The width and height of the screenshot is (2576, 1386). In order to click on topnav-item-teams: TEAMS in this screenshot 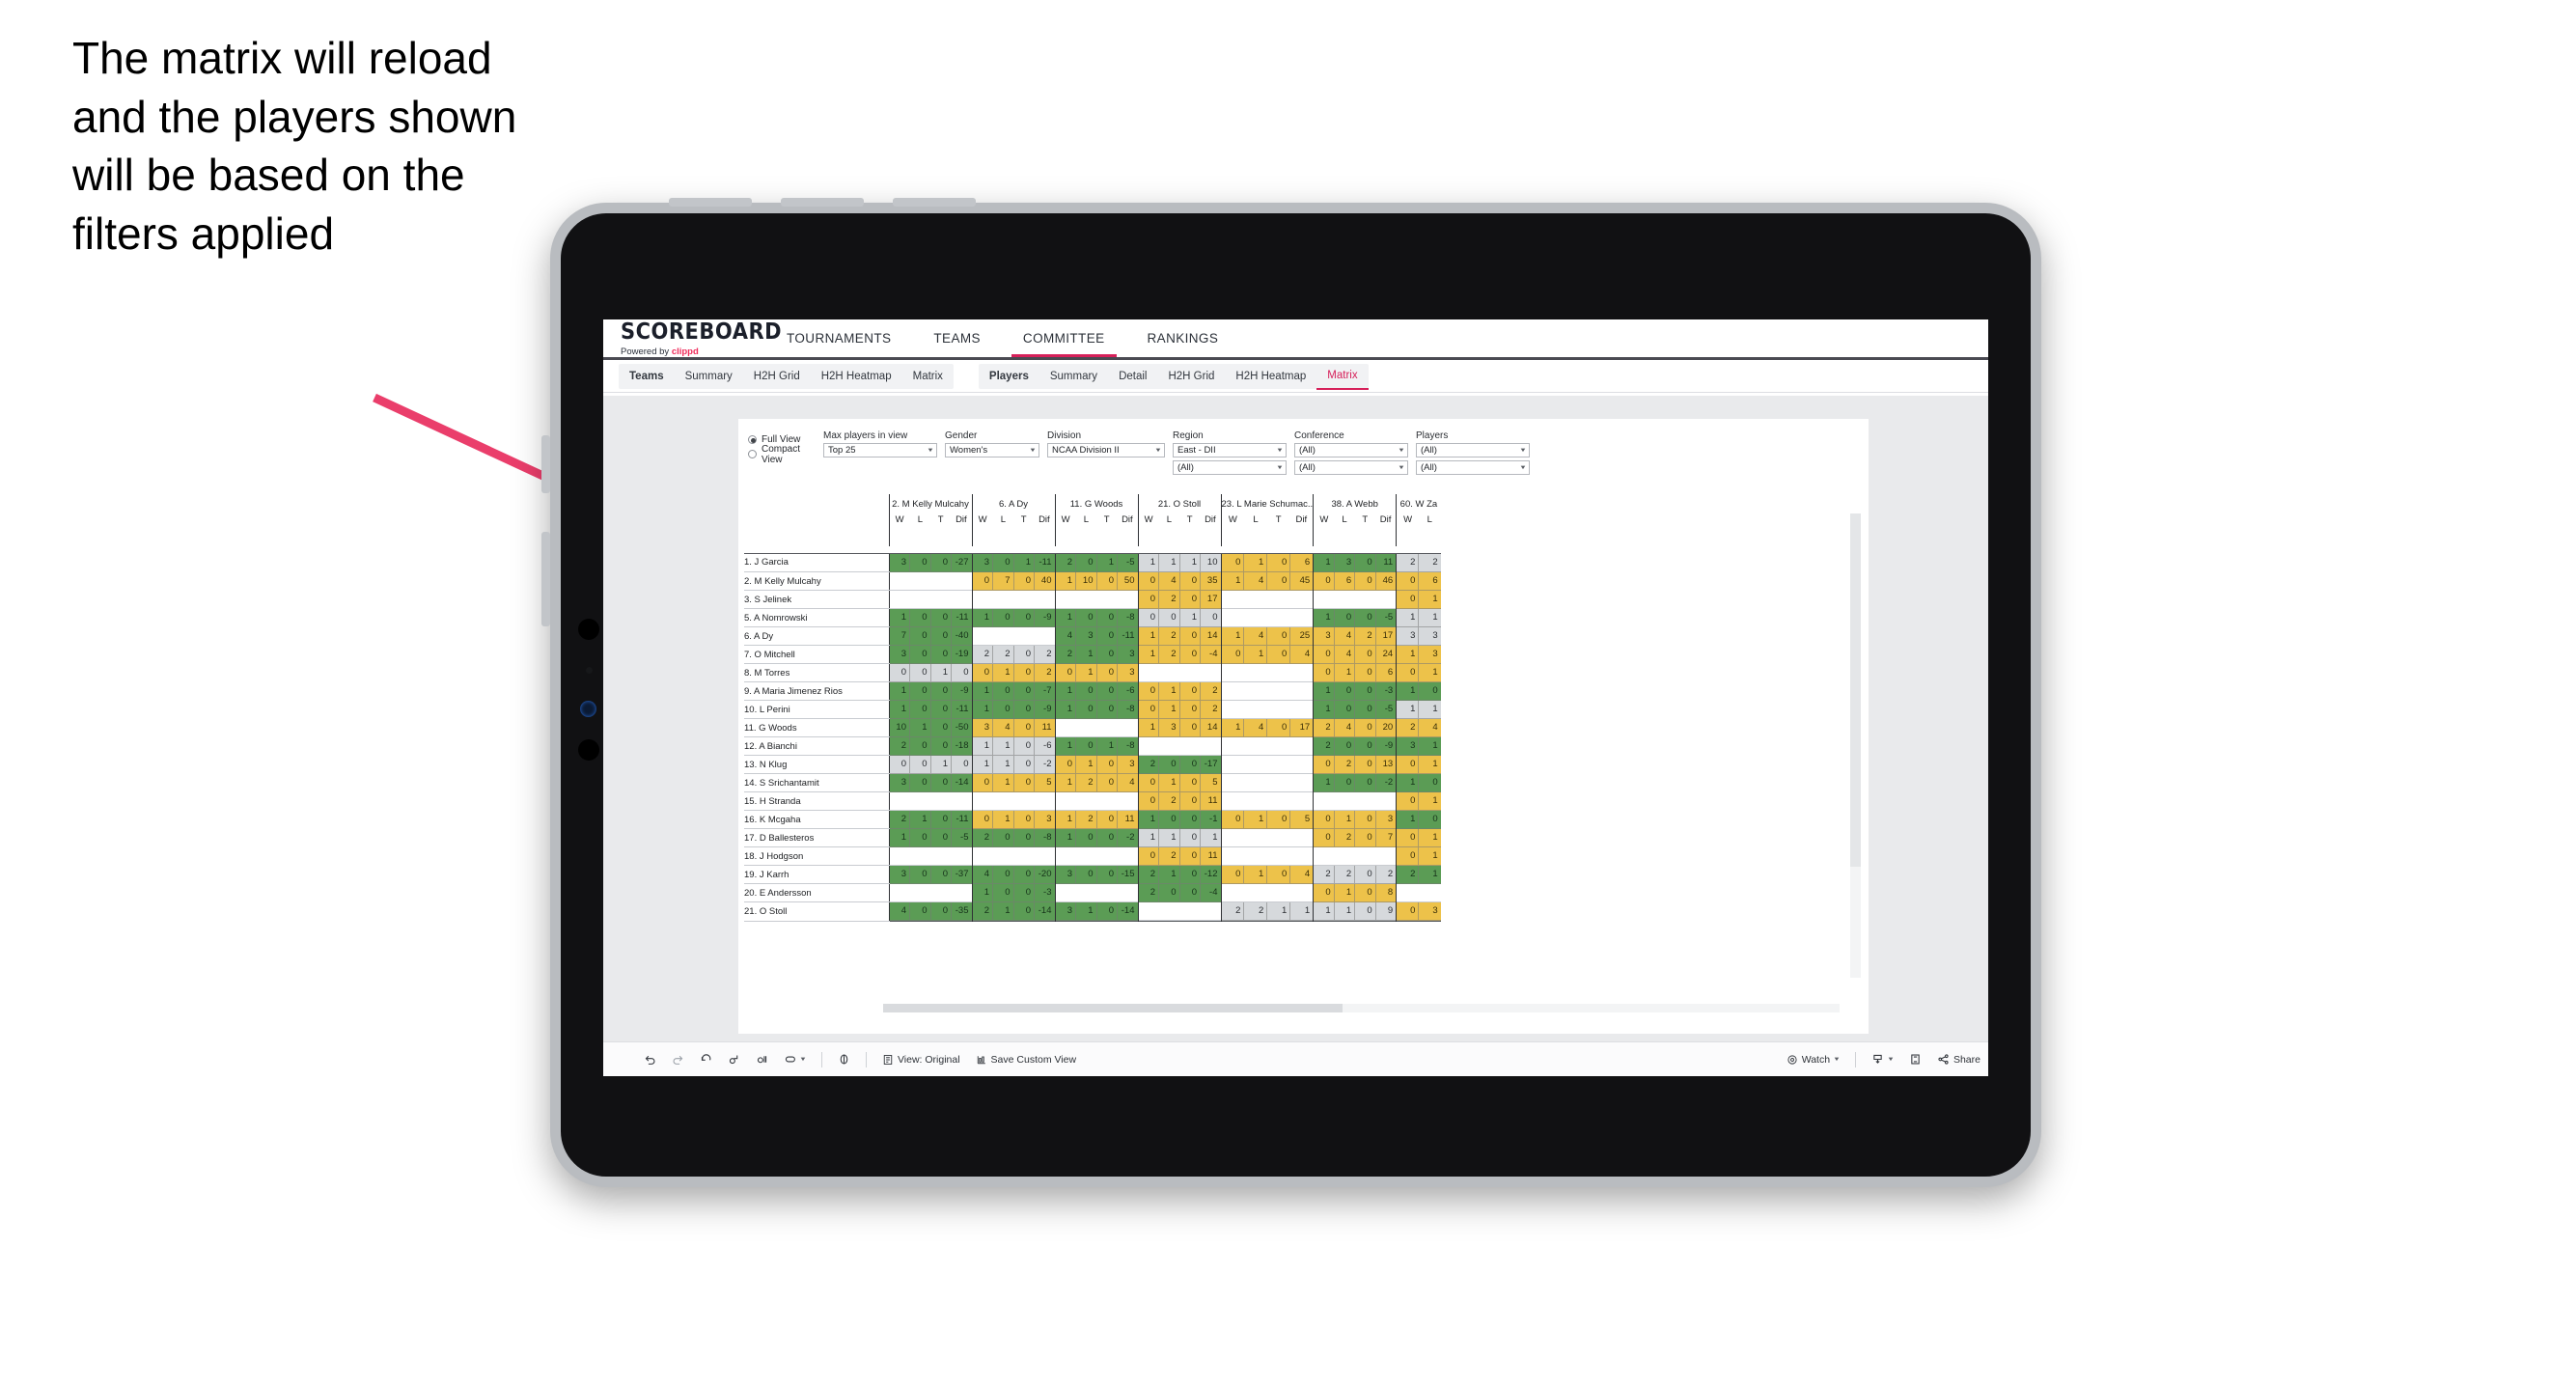, I will do `click(957, 338)`.